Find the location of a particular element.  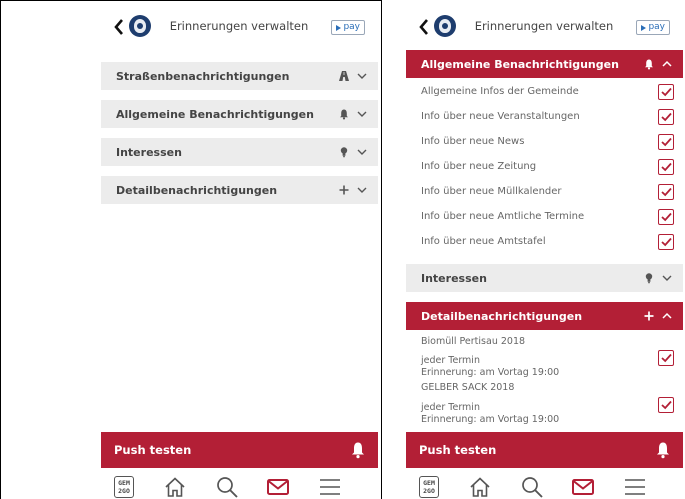

section-detail: Detailbenachrichtigungen is located at coordinates (239, 190).